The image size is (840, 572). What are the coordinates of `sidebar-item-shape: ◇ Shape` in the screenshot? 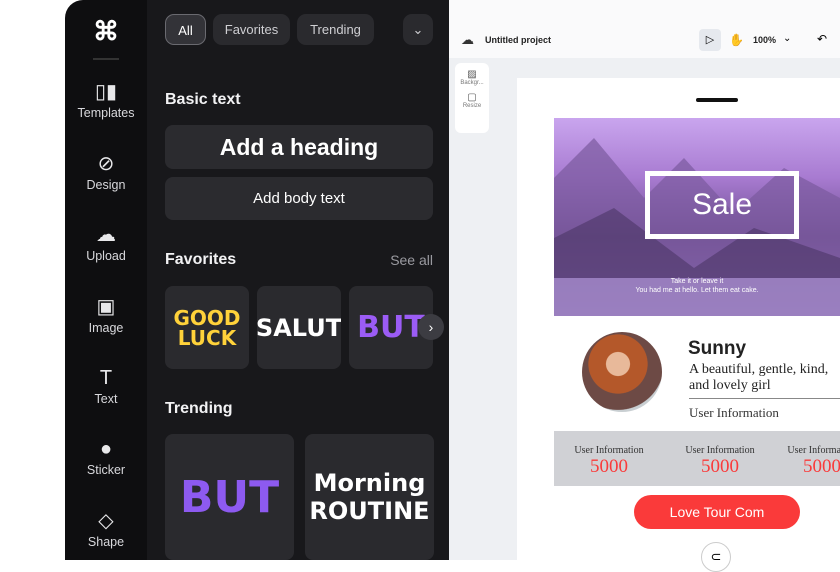 It's located at (106, 529).